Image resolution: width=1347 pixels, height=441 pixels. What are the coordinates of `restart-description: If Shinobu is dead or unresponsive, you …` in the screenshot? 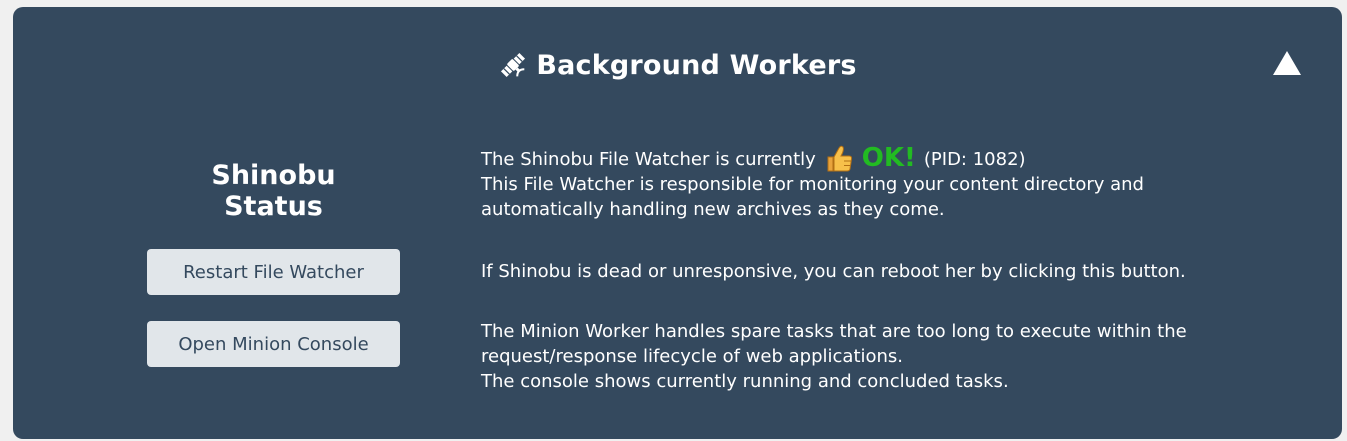 It's located at (833, 271).